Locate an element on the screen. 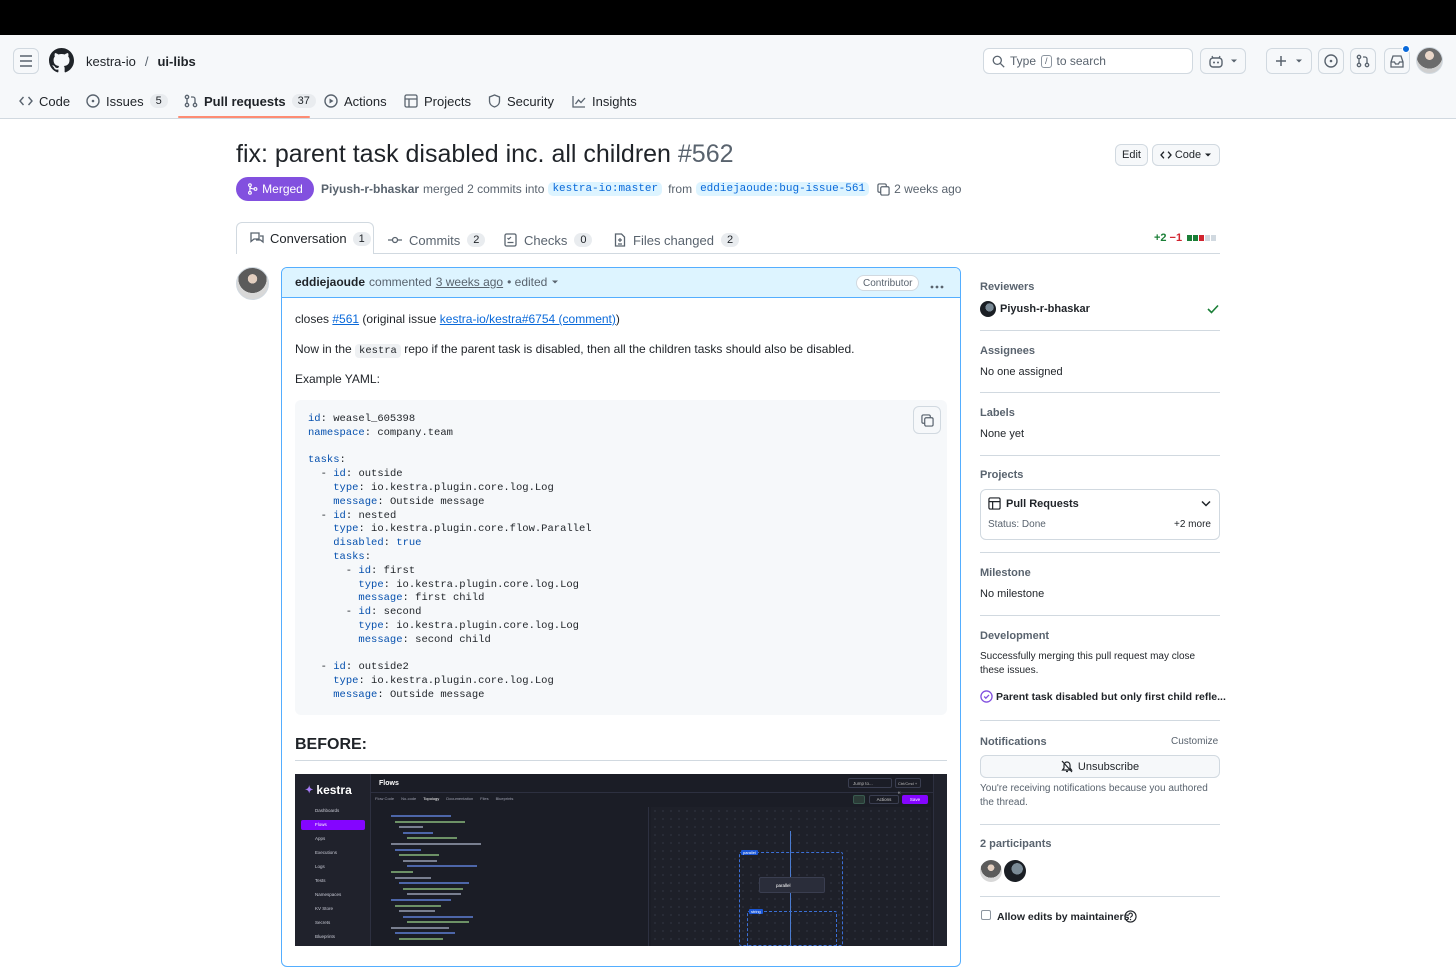 The image size is (1456, 967). tab-label: Pull requests is located at coordinates (245, 101).